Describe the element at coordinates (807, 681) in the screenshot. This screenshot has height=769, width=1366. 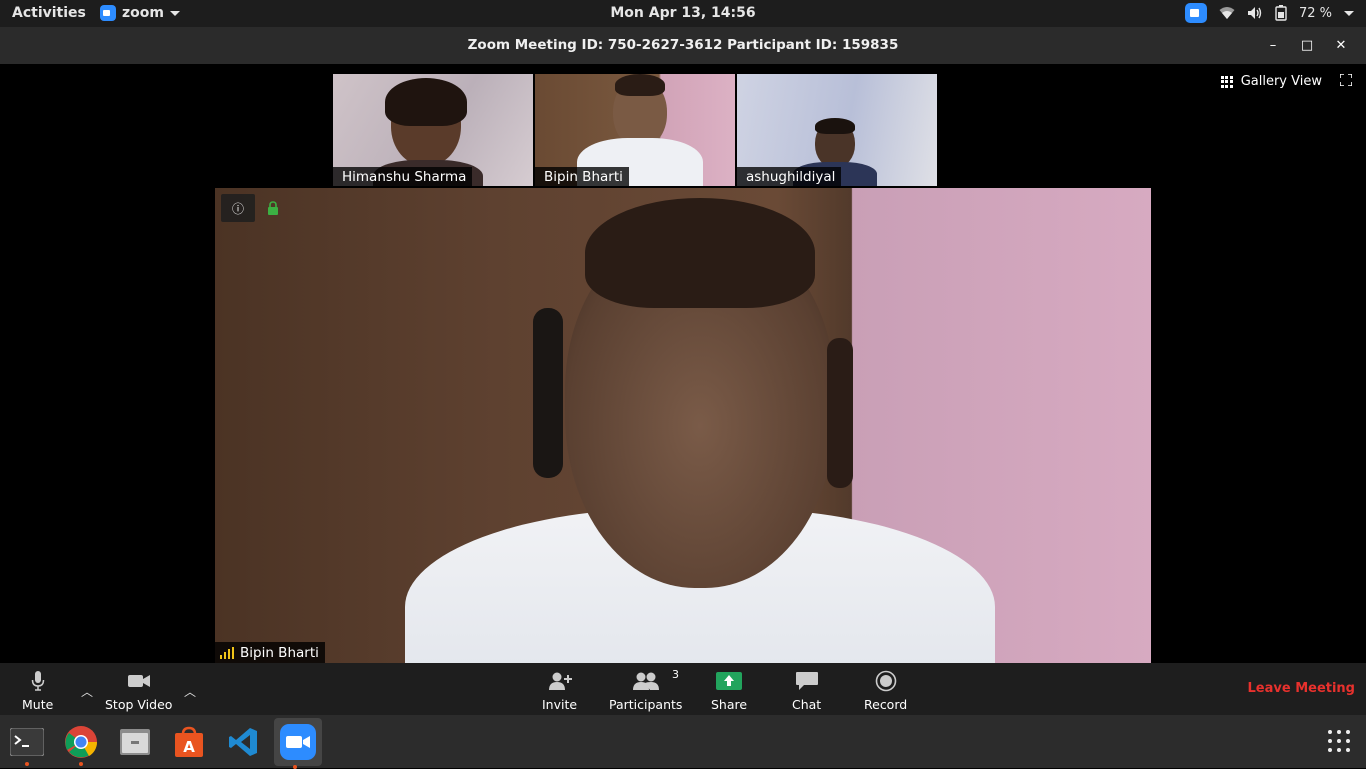
I see `chat-bubble-icon` at that location.